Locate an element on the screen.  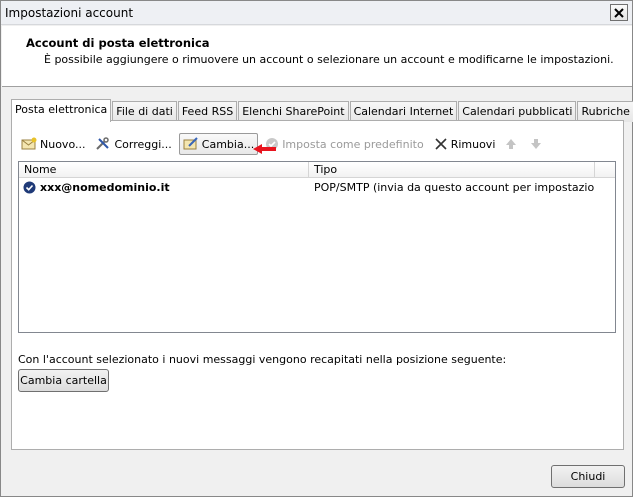
set-default-button: Imposta come predefinito is located at coordinates (344, 144).